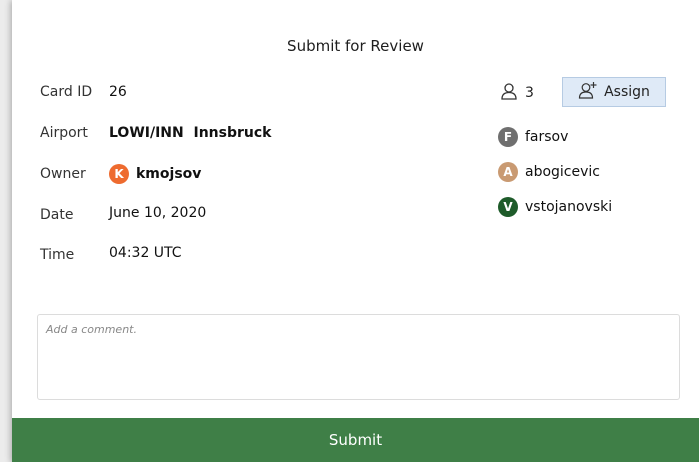 The image size is (699, 462). What do you see at coordinates (547, 137) in the screenshot?
I see `reviewer-name: farsov` at bounding box center [547, 137].